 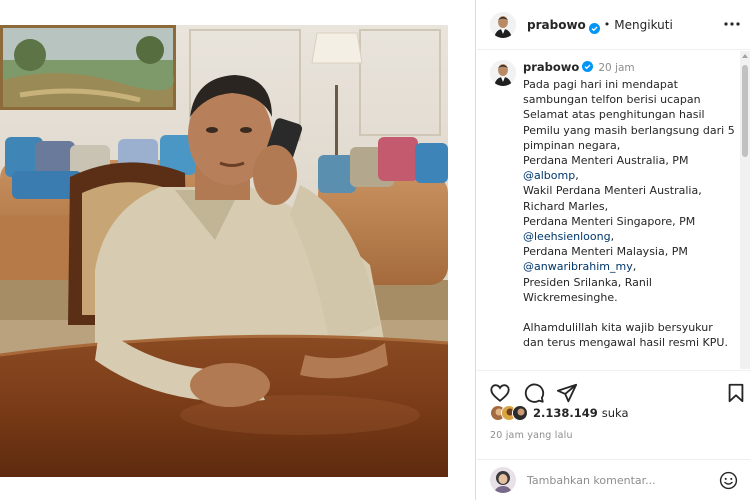 What do you see at coordinates (531, 435) in the screenshot?
I see `post-timestamp: 20 jam yang lalu` at bounding box center [531, 435].